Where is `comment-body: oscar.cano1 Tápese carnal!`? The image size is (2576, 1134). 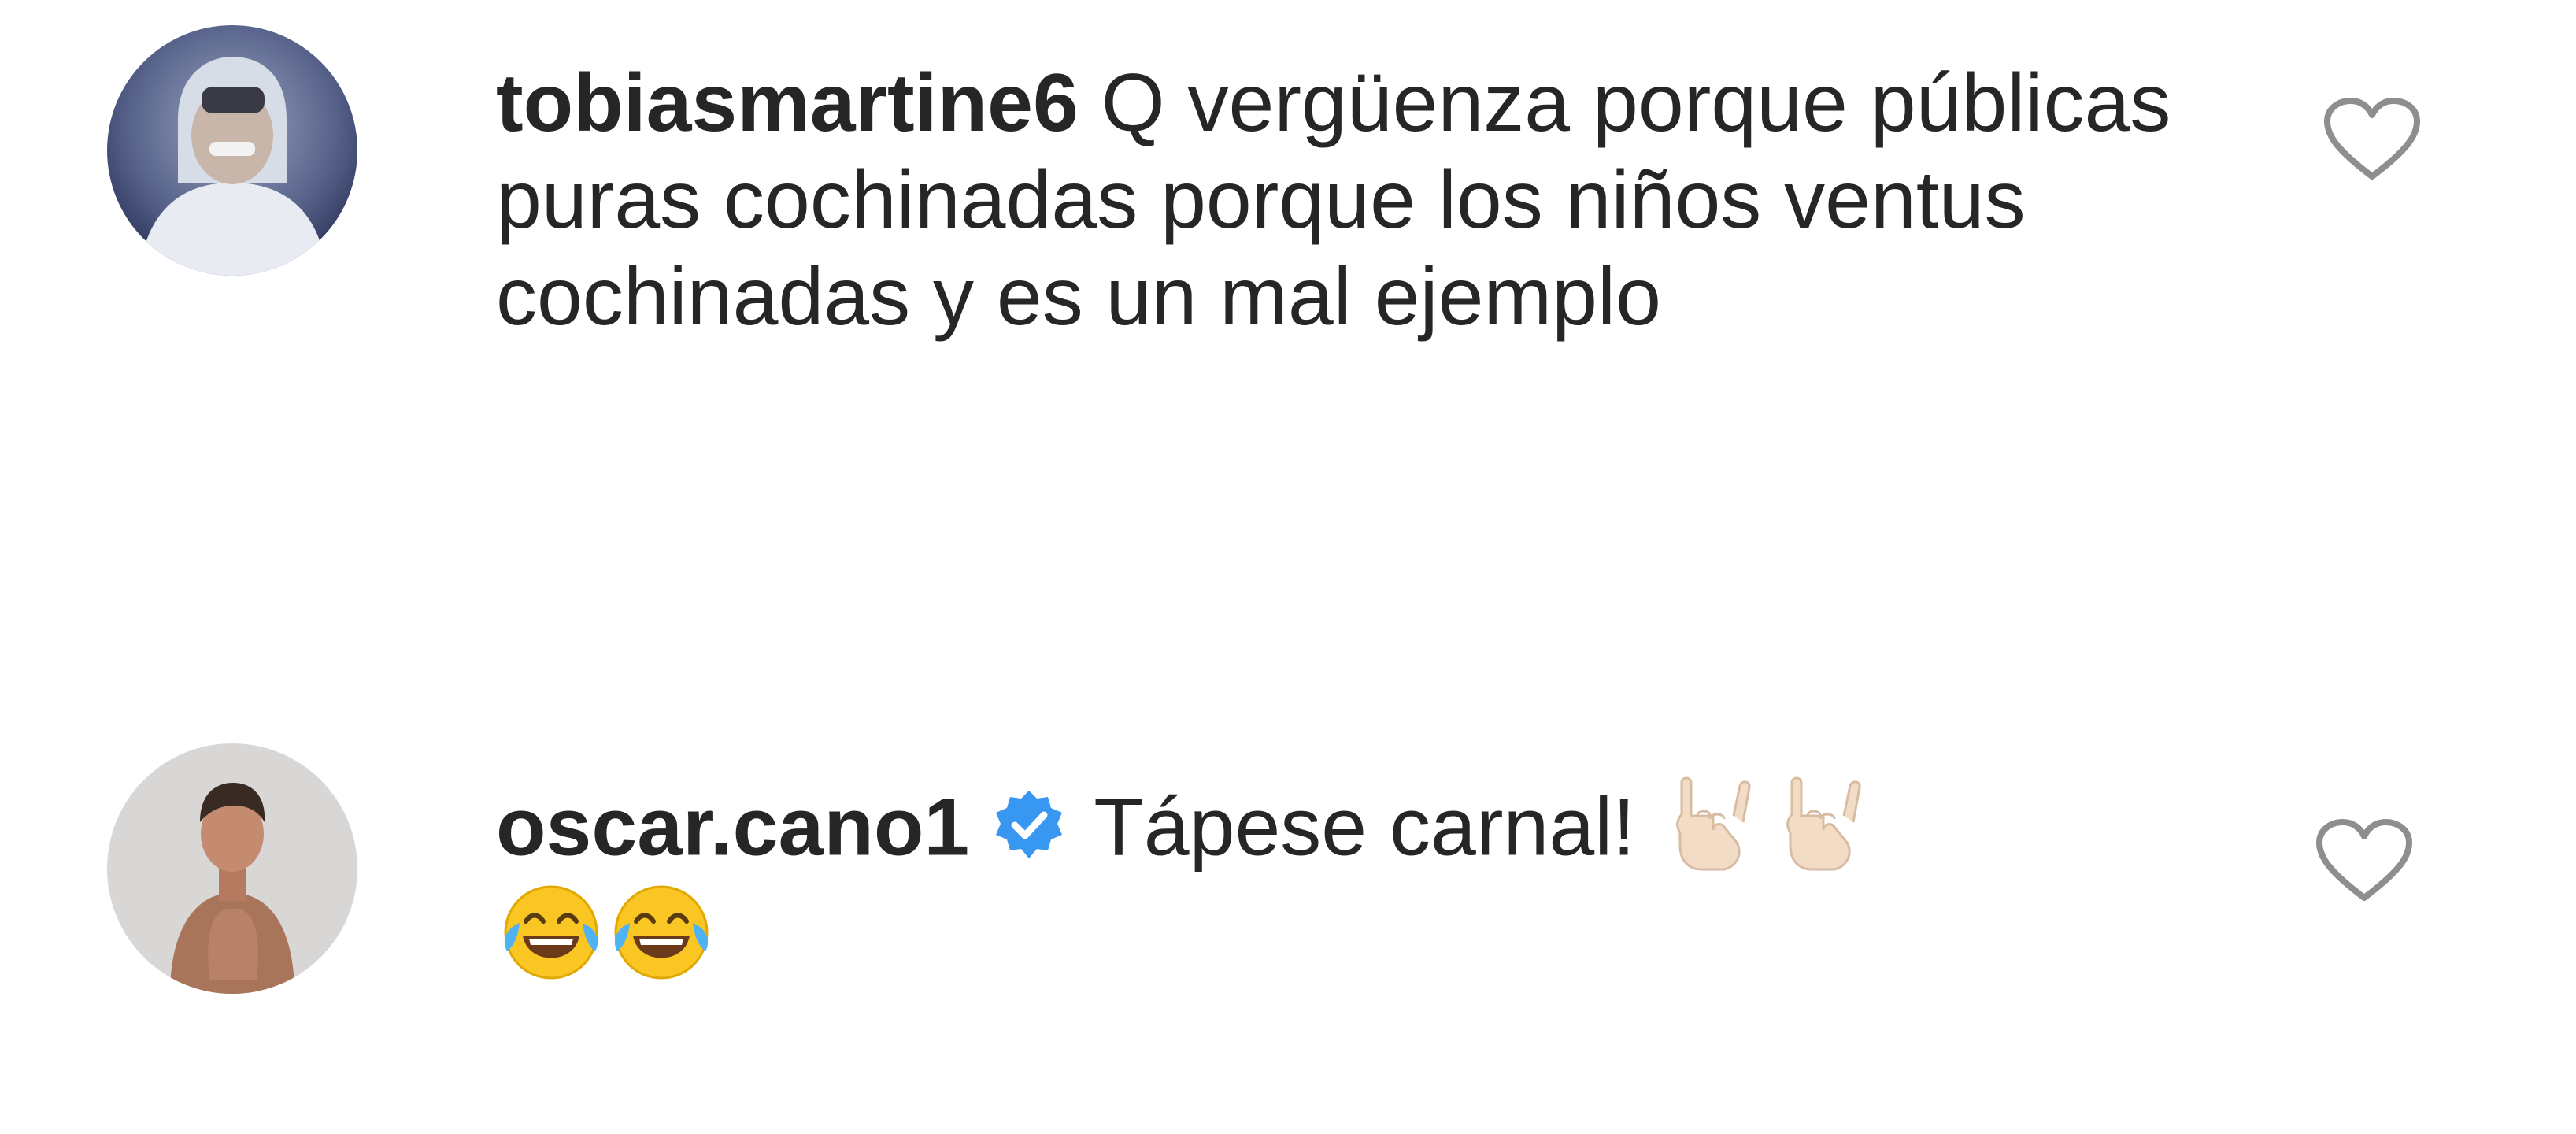 comment-body: oscar.cano1 Tápese carnal! is located at coordinates (1393, 887).